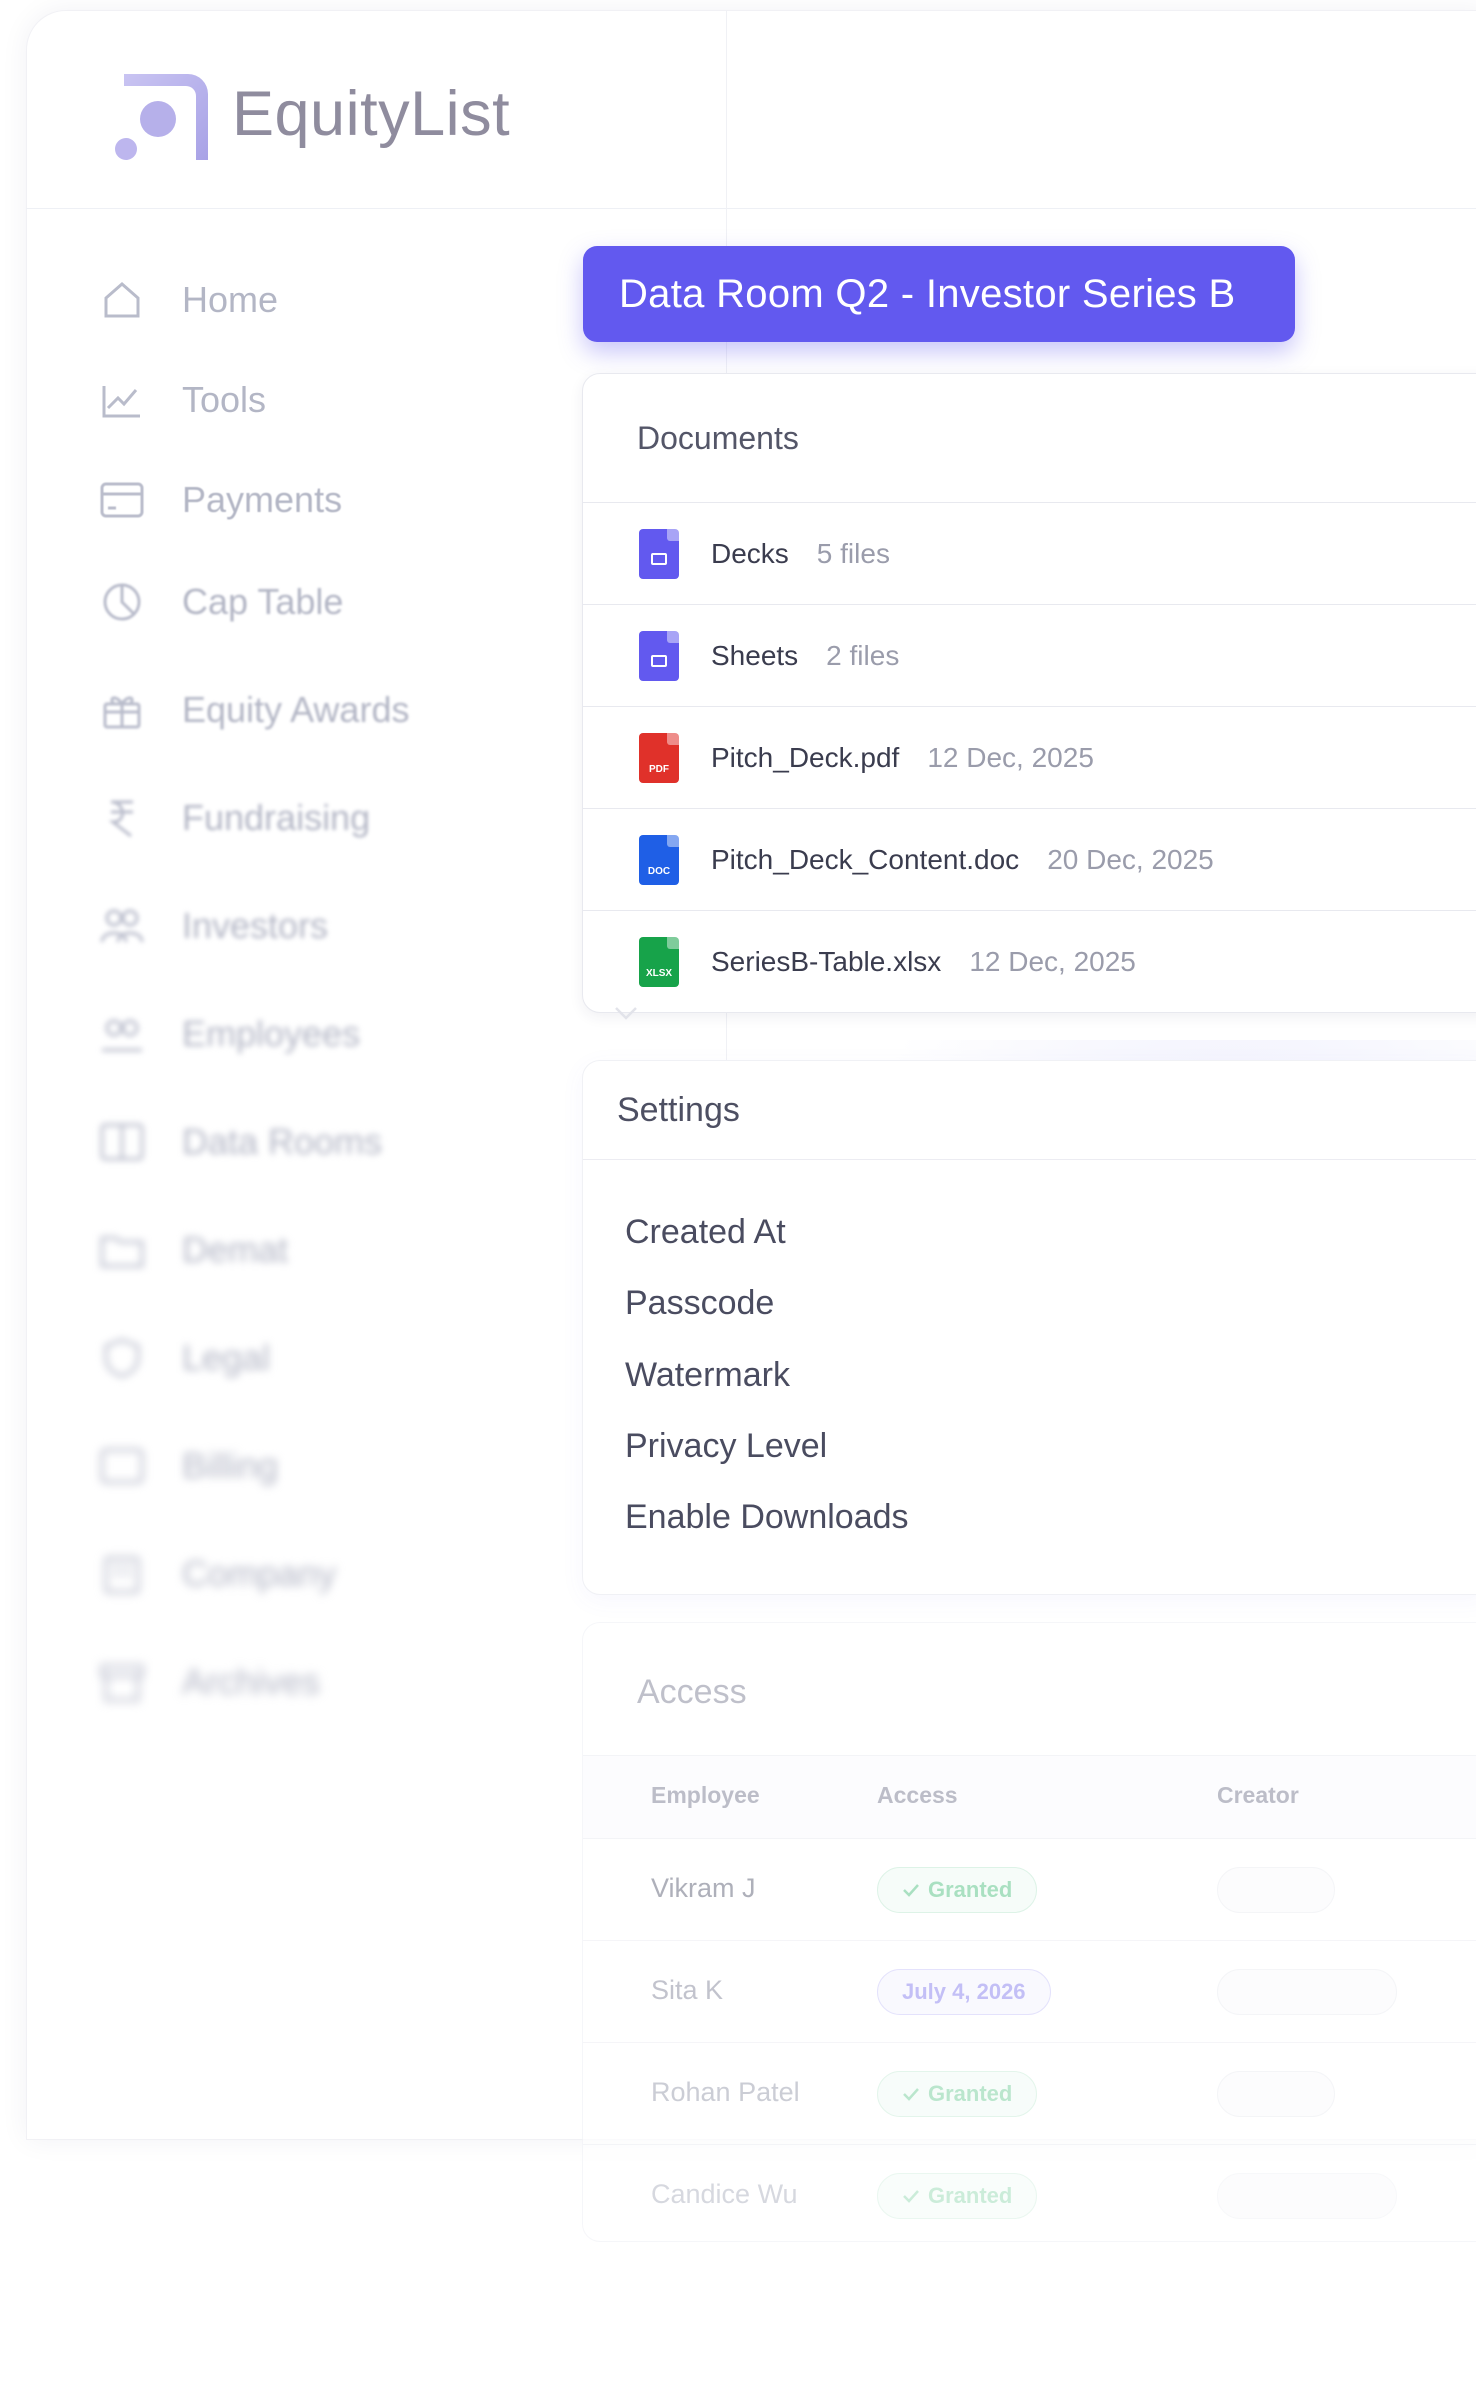 The height and width of the screenshot is (2407, 1476). What do you see at coordinates (1029, 656) in the screenshot?
I see `document-row: Sheets 2 files` at bounding box center [1029, 656].